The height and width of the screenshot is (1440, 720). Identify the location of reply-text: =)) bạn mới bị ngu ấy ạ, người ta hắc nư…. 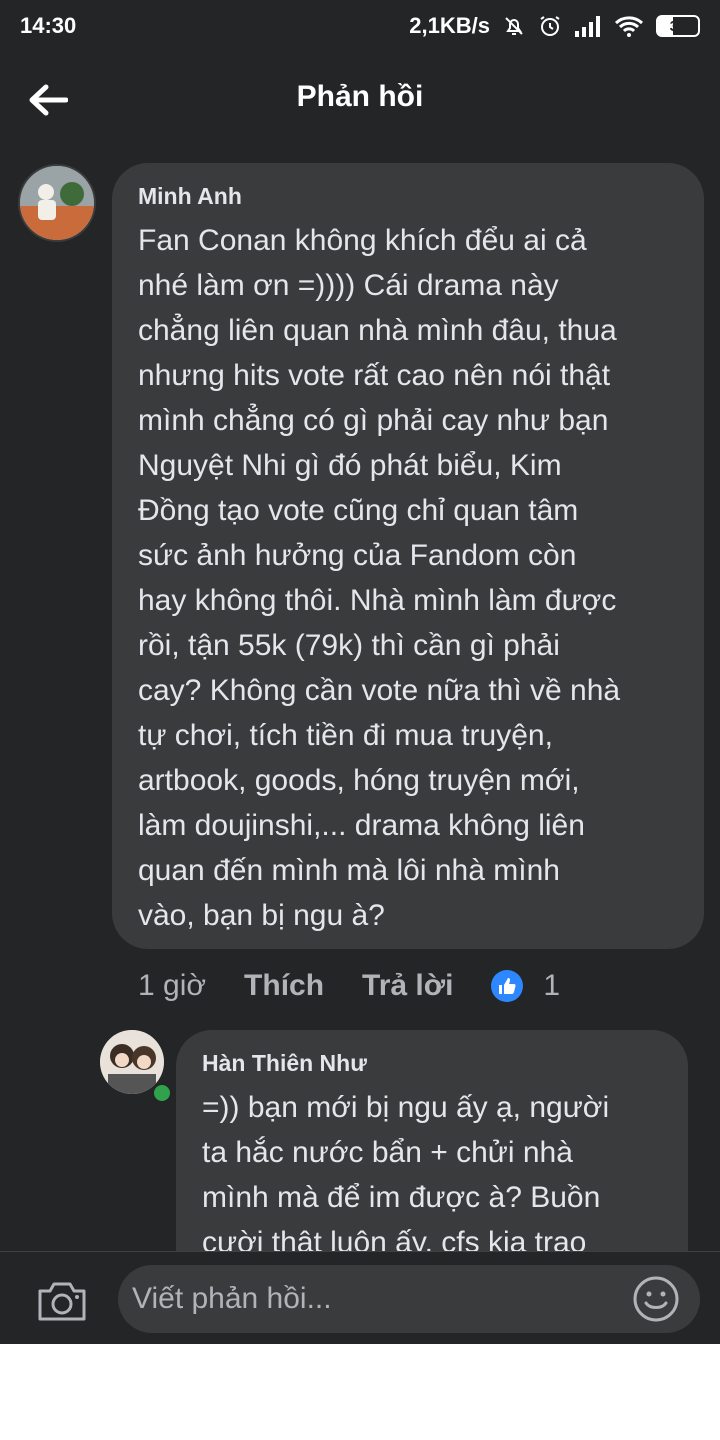
(406, 1175).